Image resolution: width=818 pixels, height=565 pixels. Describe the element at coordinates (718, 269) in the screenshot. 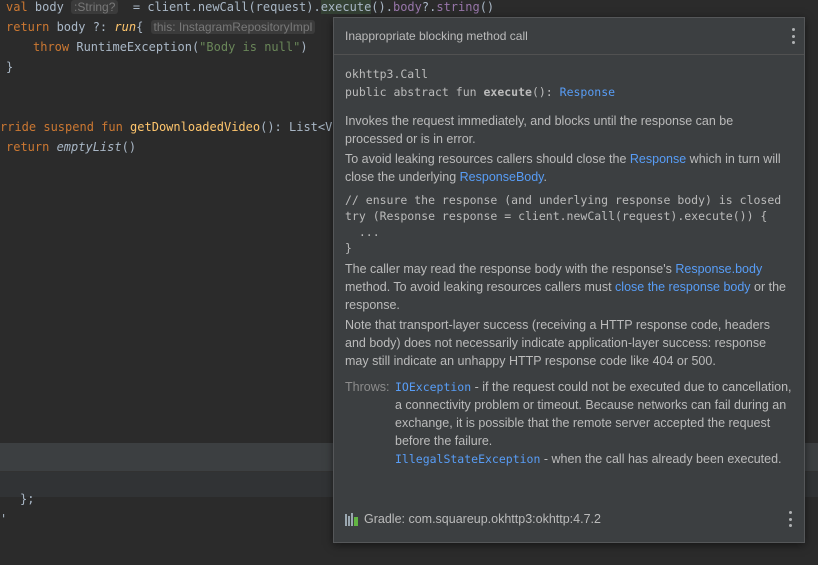

I see `response-body-link: Response.body` at that location.